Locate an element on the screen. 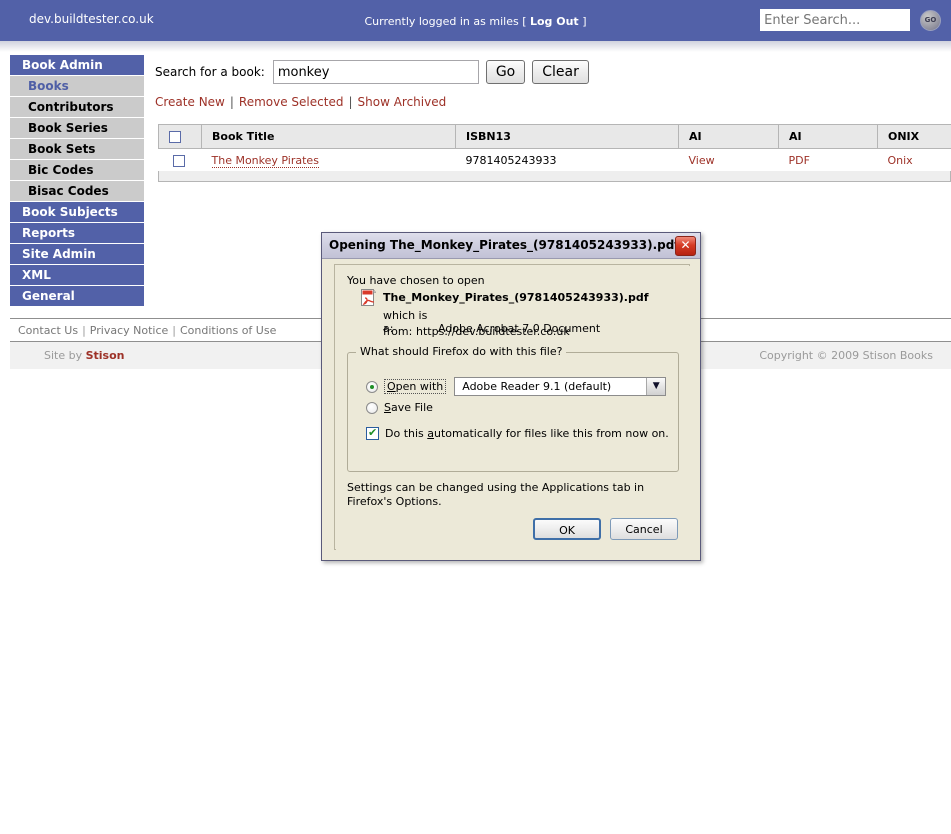 Image resolution: width=951 pixels, height=834 pixels. sidebar-item-bic-codes: Bic Codes is located at coordinates (77, 170).